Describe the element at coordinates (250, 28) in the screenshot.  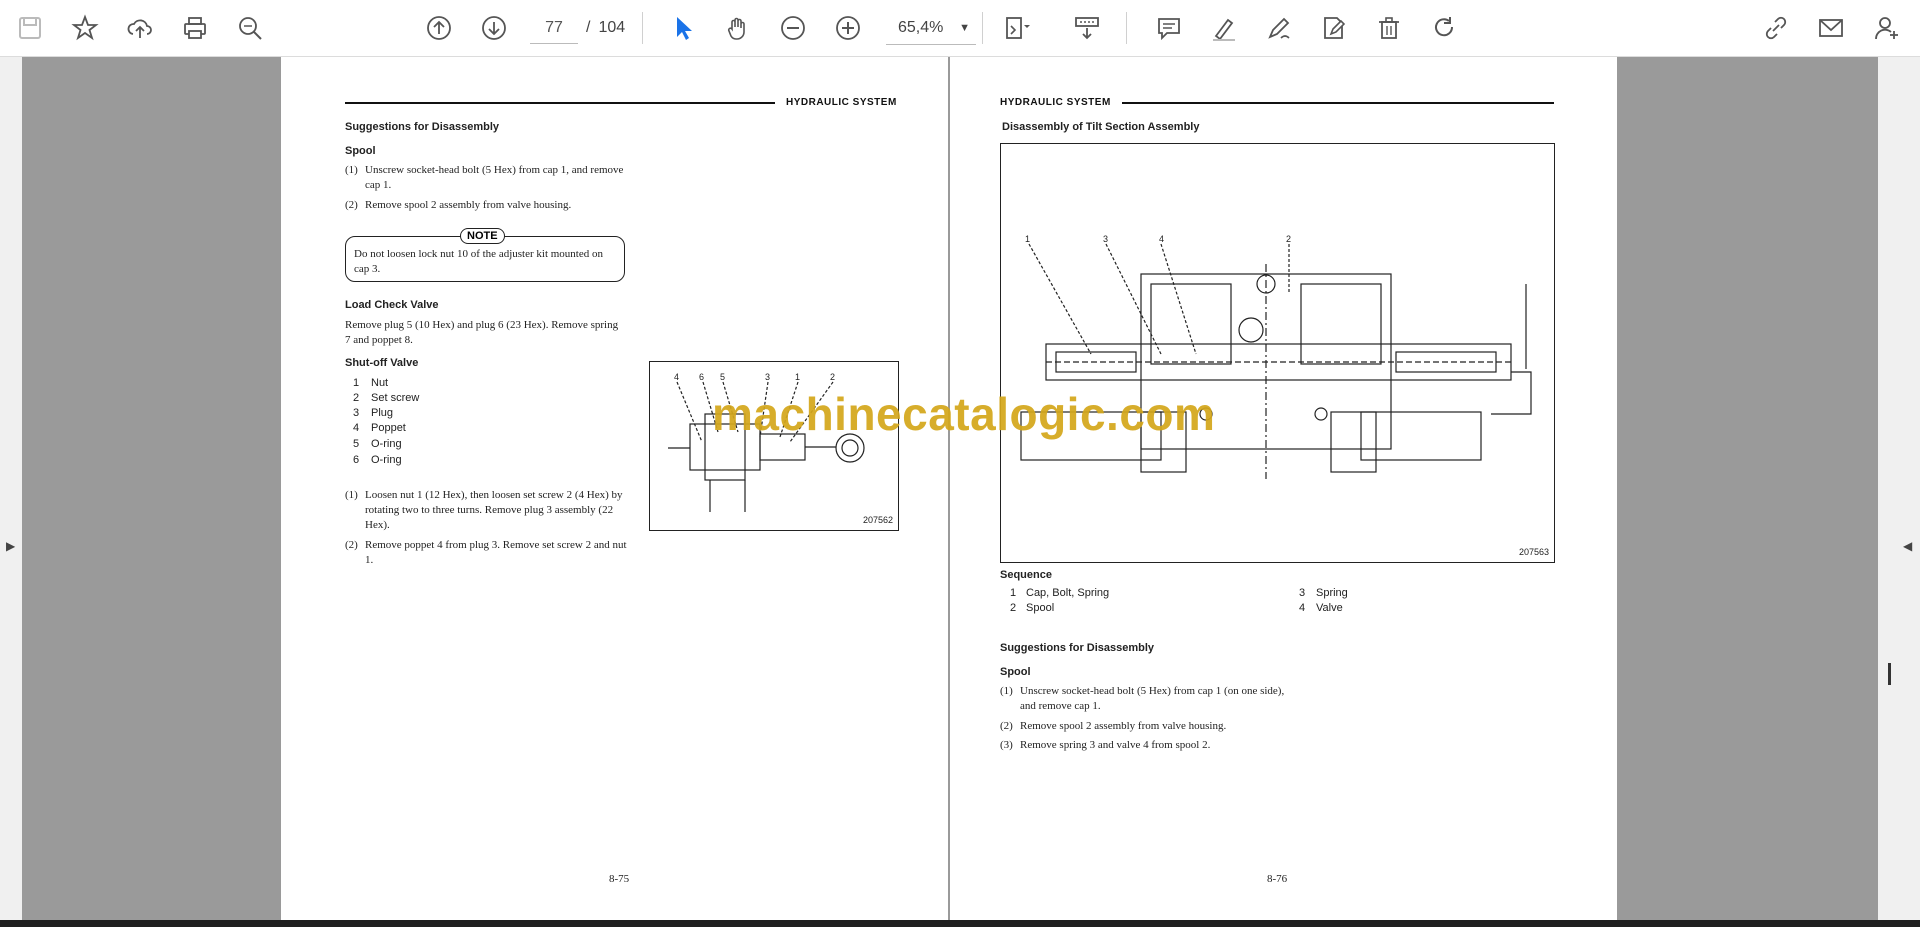
I see `zoom-search-icon` at that location.